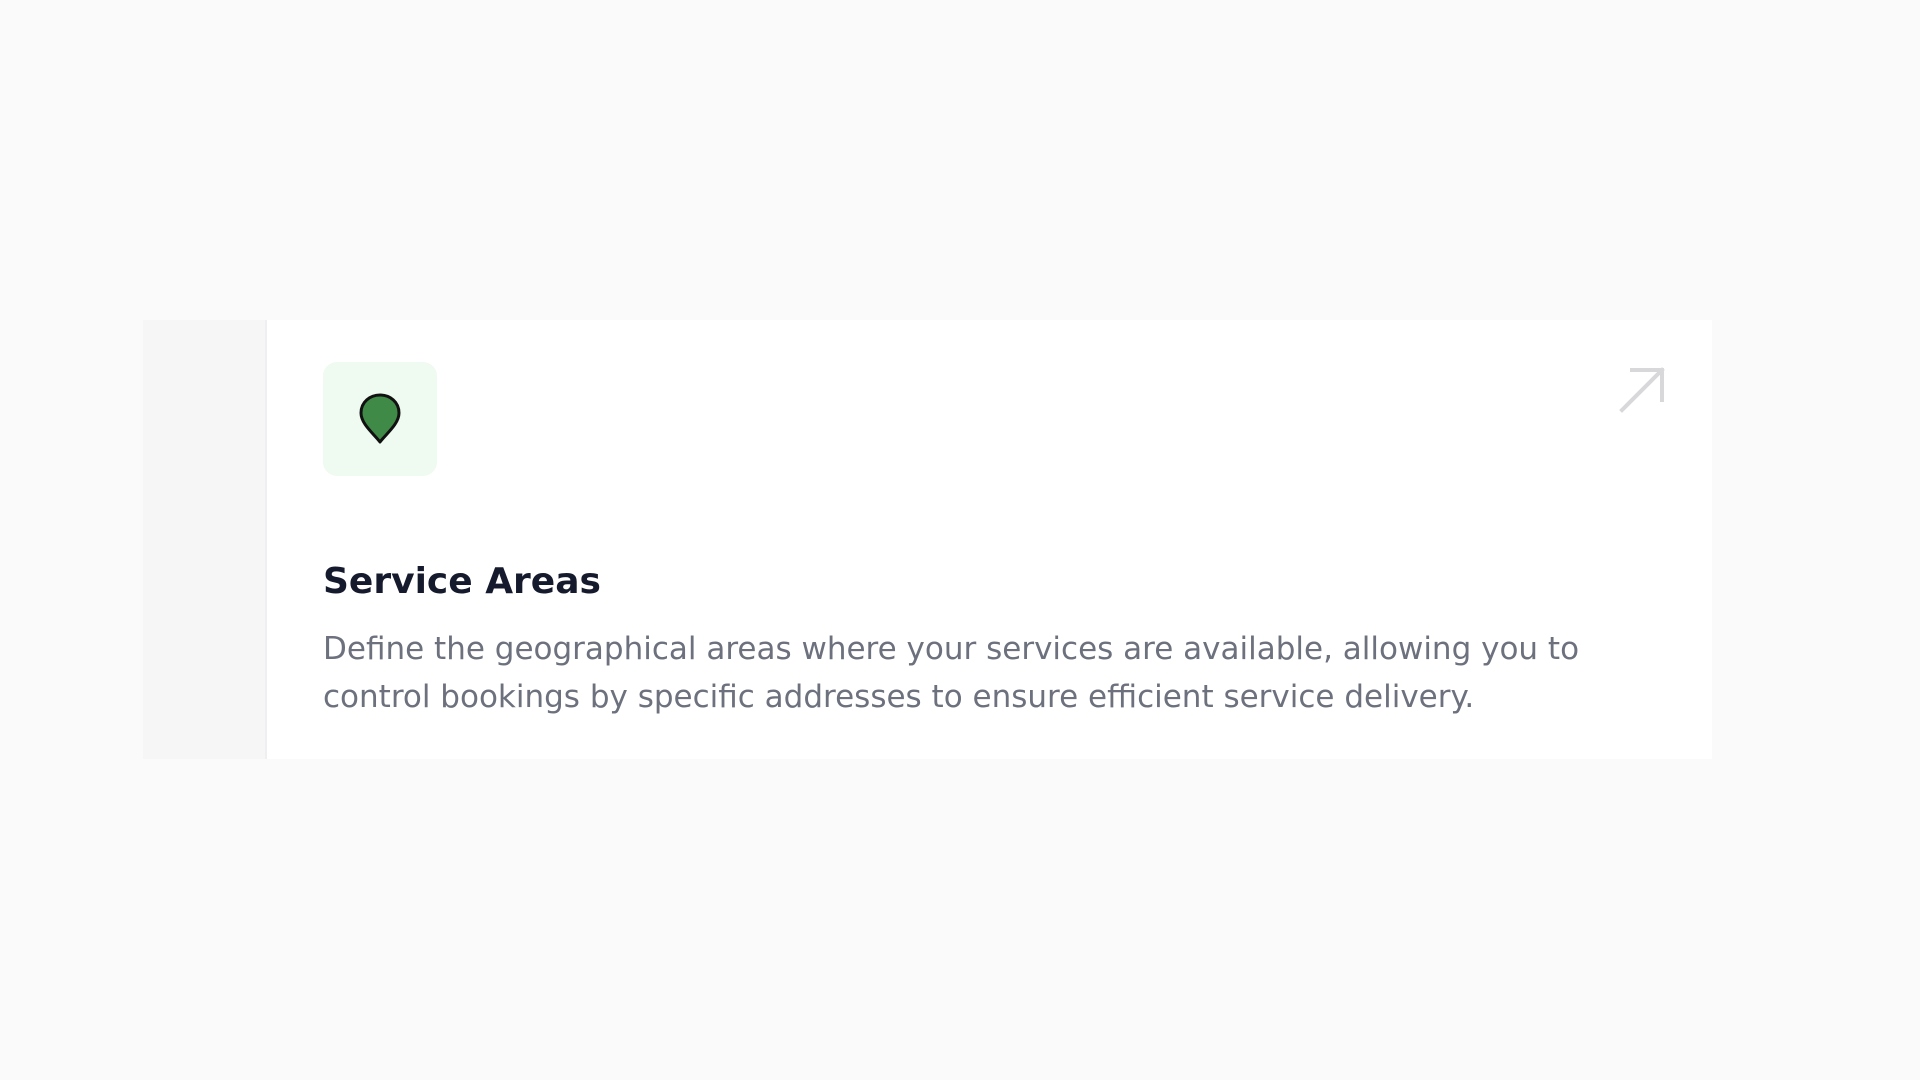  Describe the element at coordinates (1642, 390) in the screenshot. I see `arrow-up-right-icon` at that location.